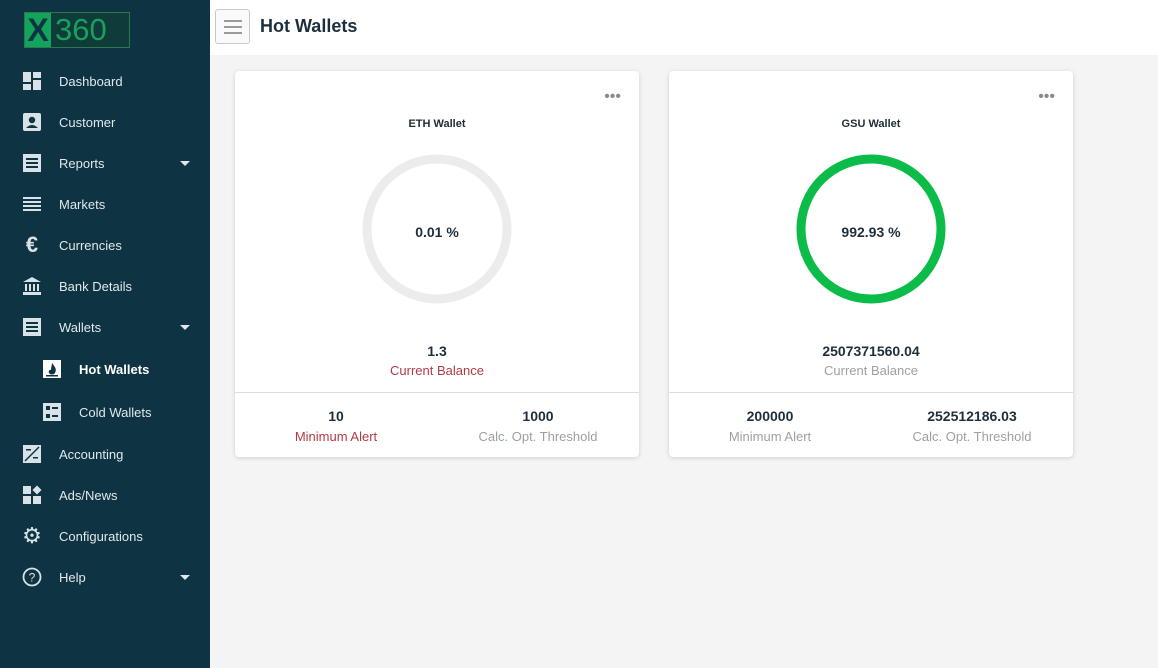 This screenshot has height=668, width=1158. What do you see at coordinates (684, 27) in the screenshot?
I see `top-header: Hot Wallets` at bounding box center [684, 27].